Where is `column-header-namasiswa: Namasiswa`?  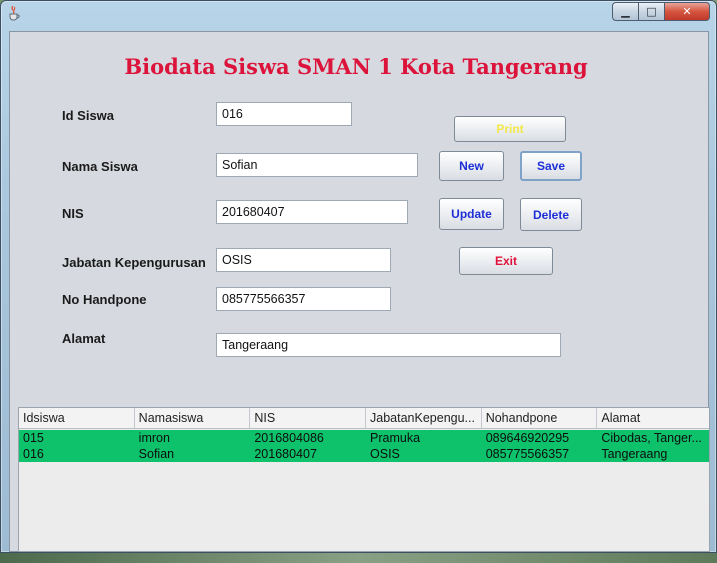 column-header-namasiswa: Namasiswa is located at coordinates (193, 418).